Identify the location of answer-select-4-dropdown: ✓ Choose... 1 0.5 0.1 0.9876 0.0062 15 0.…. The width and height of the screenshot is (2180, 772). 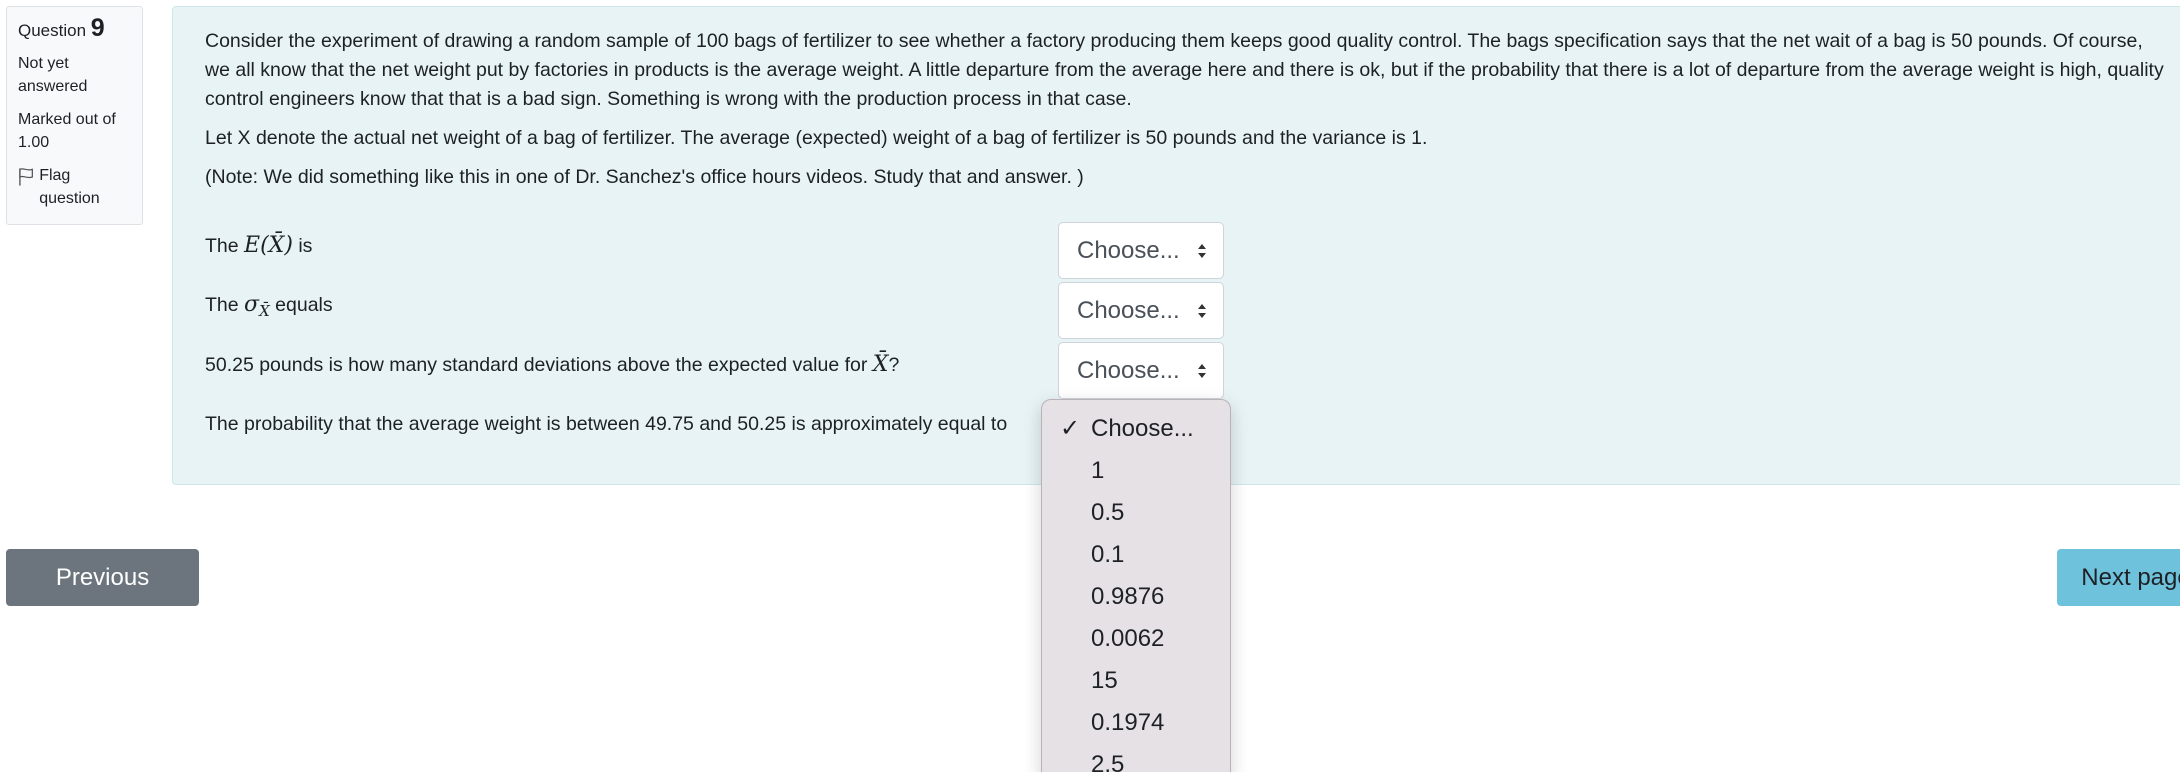
(1136, 585).